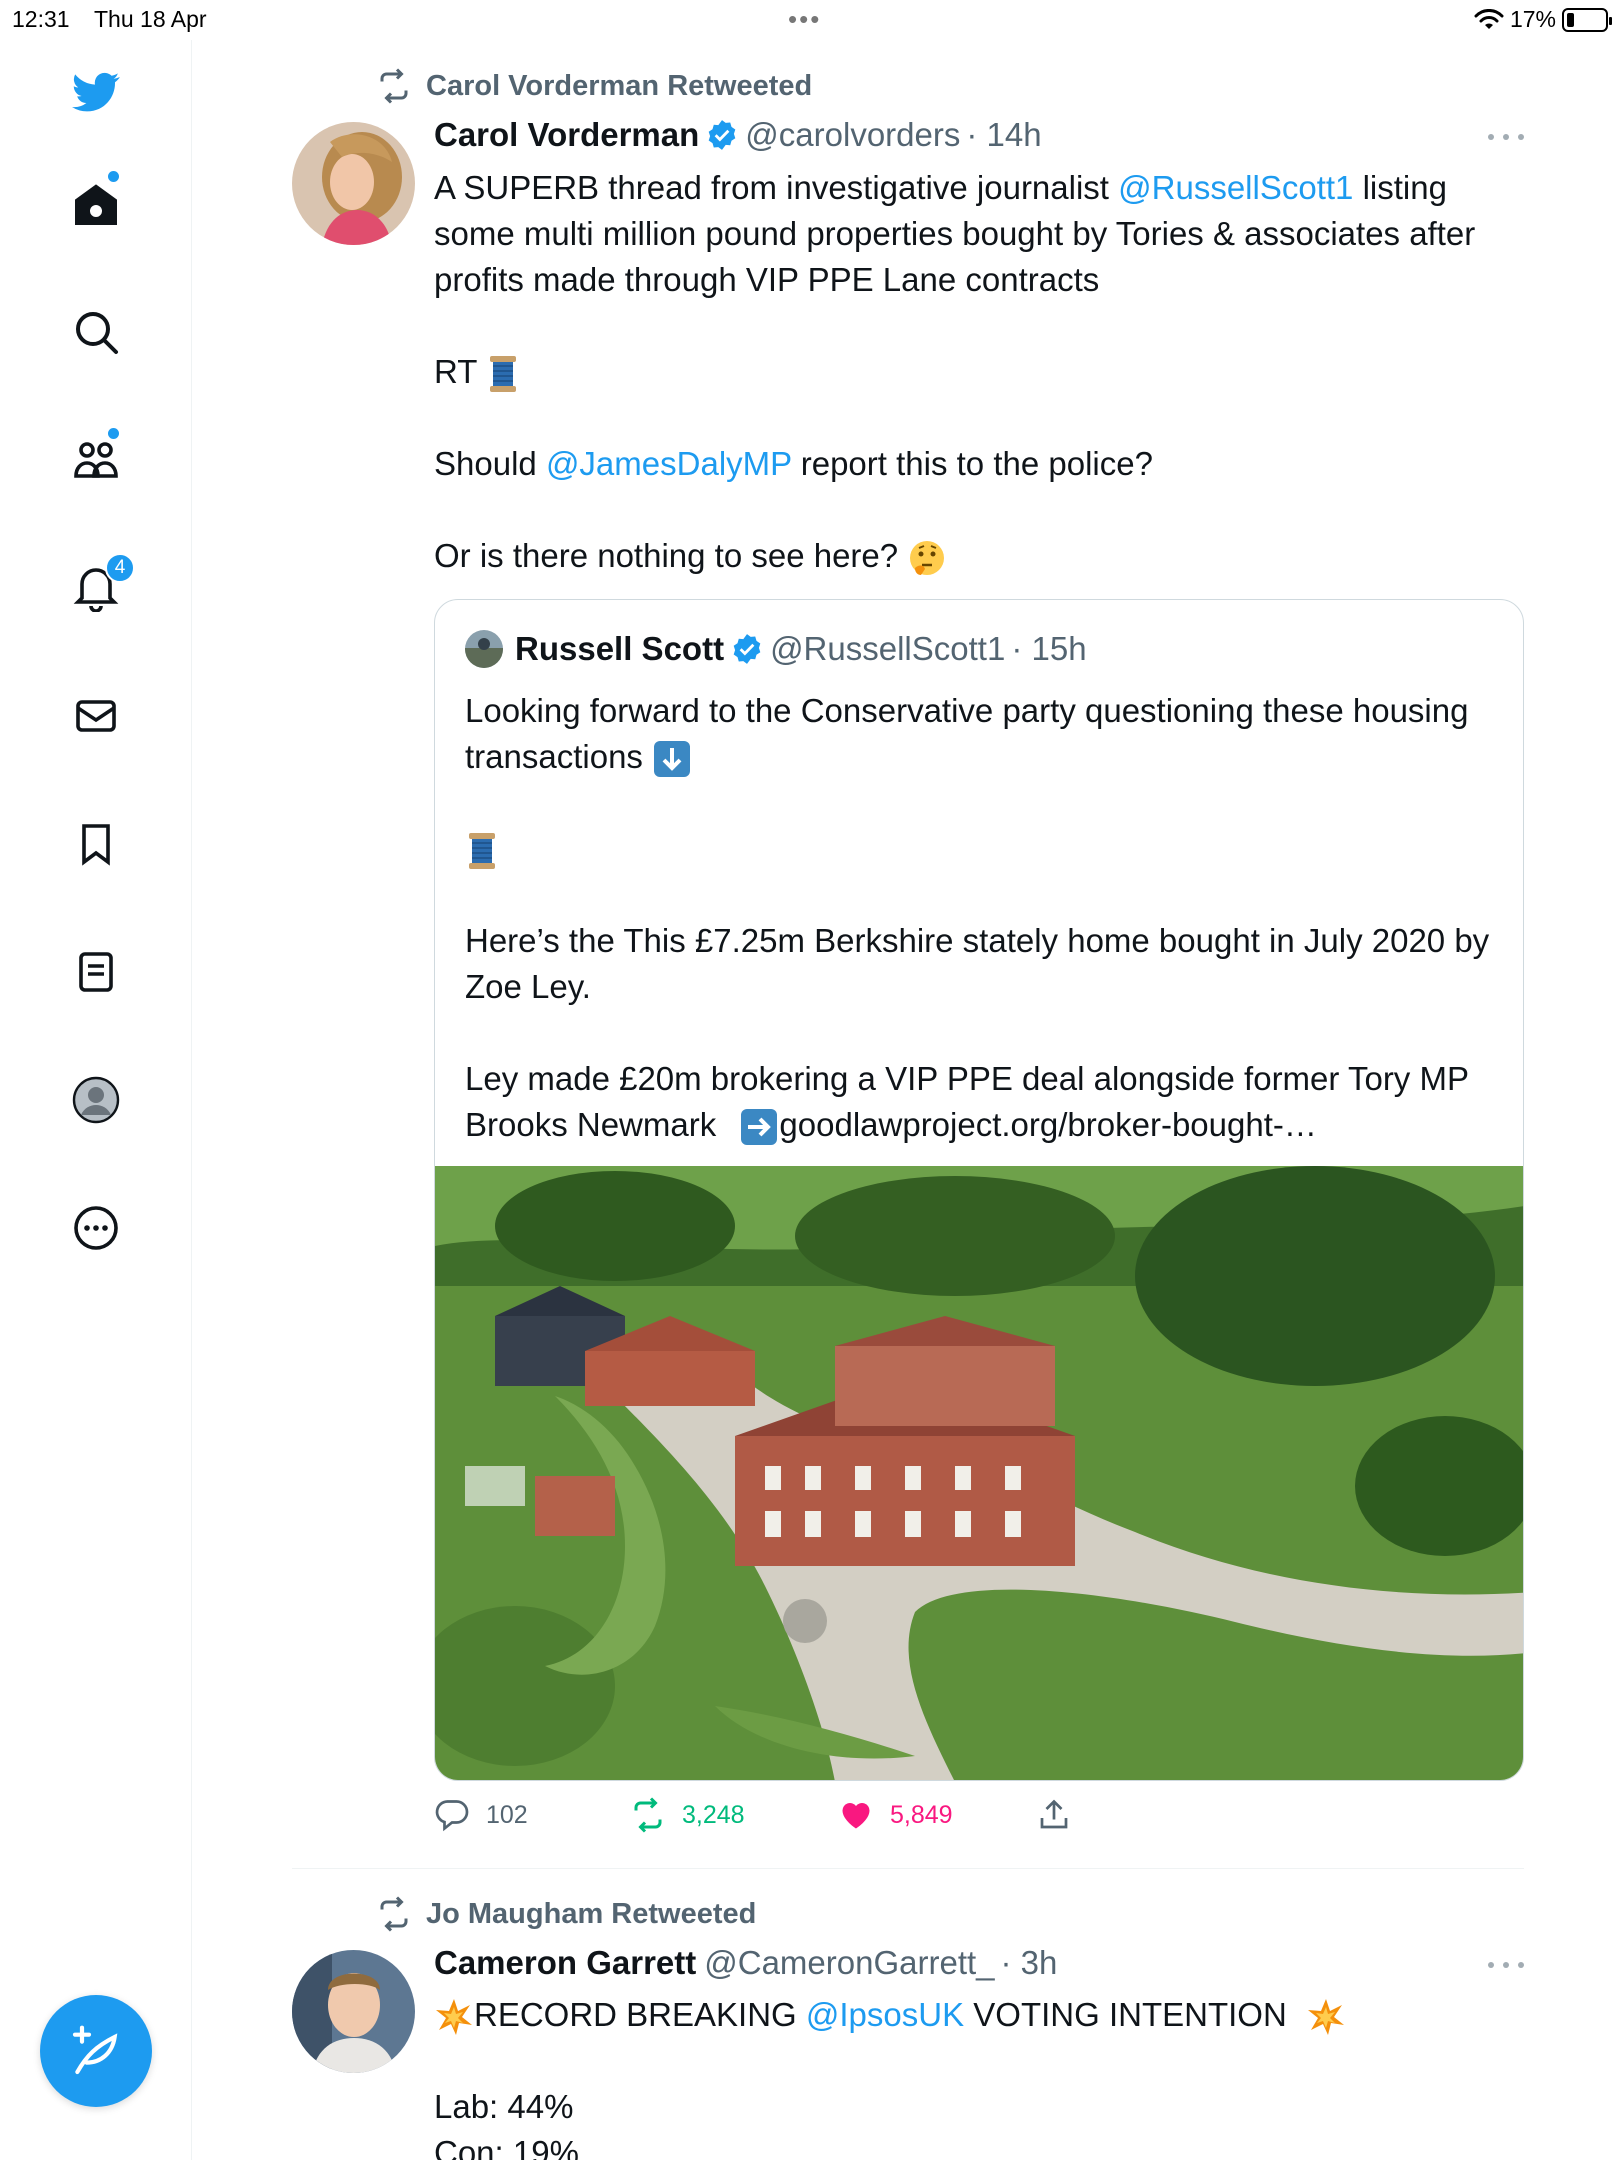  Describe the element at coordinates (759, 1127) in the screenshot. I see `right-arrow-icon` at that location.